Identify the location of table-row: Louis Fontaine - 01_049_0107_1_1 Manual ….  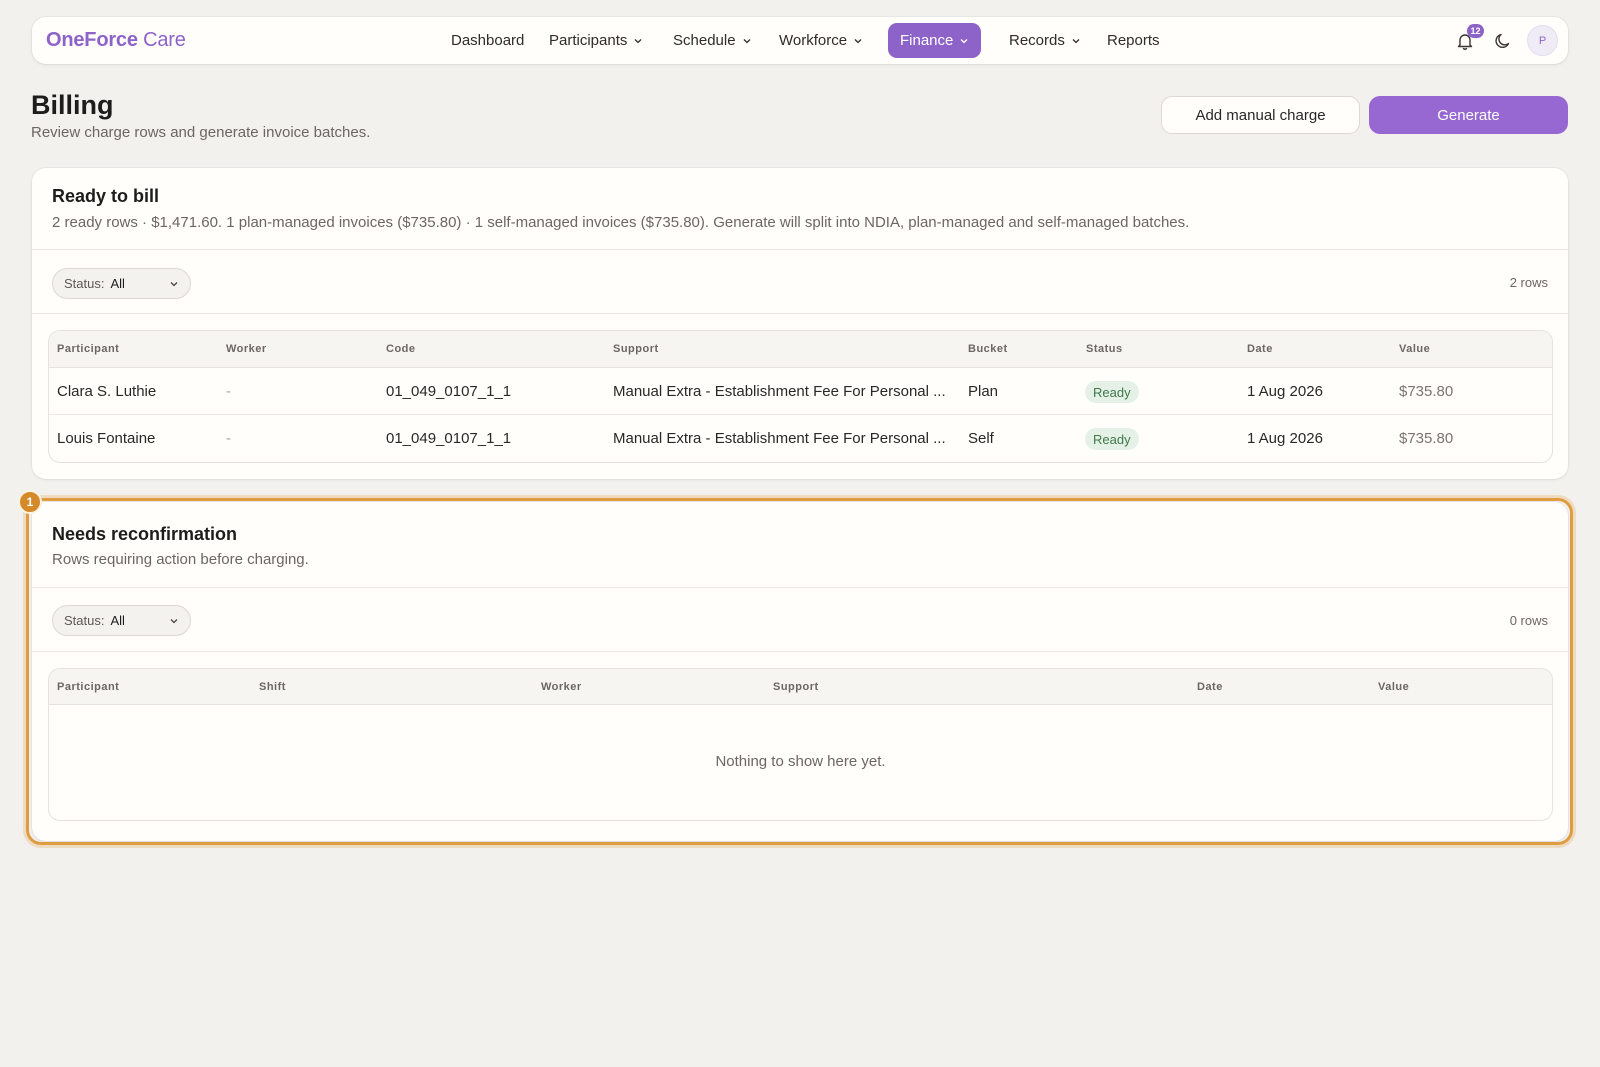
(800, 438).